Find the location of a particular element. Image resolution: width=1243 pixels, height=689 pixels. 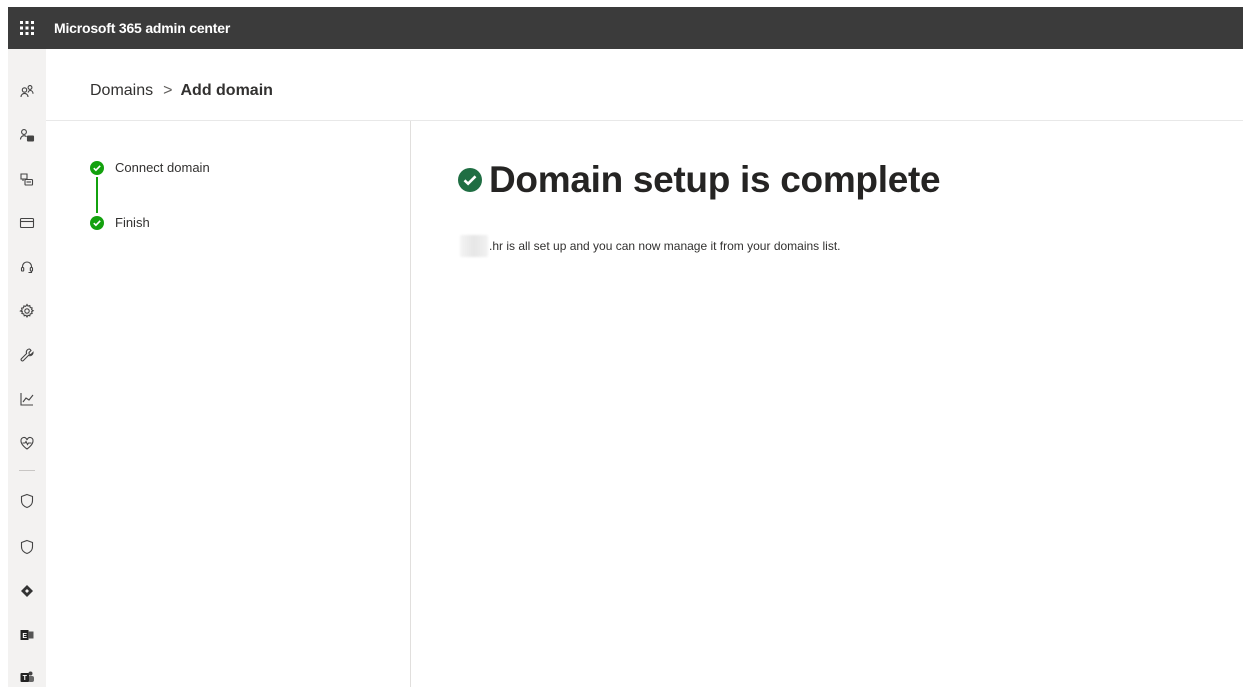

svg-text: E is located at coordinates (24, 636).